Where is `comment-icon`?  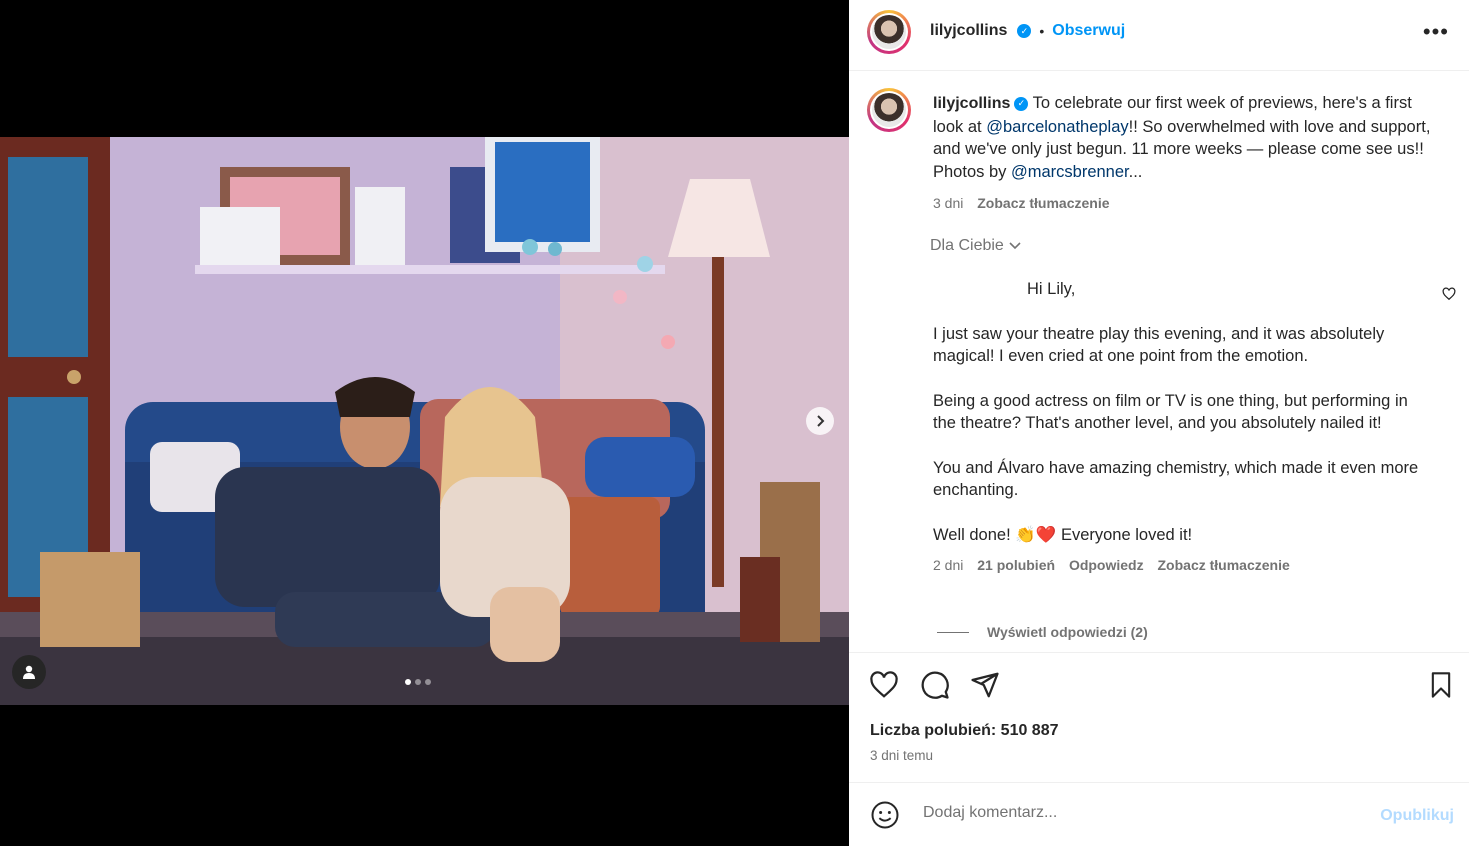
comment-icon is located at coordinates (935, 685).